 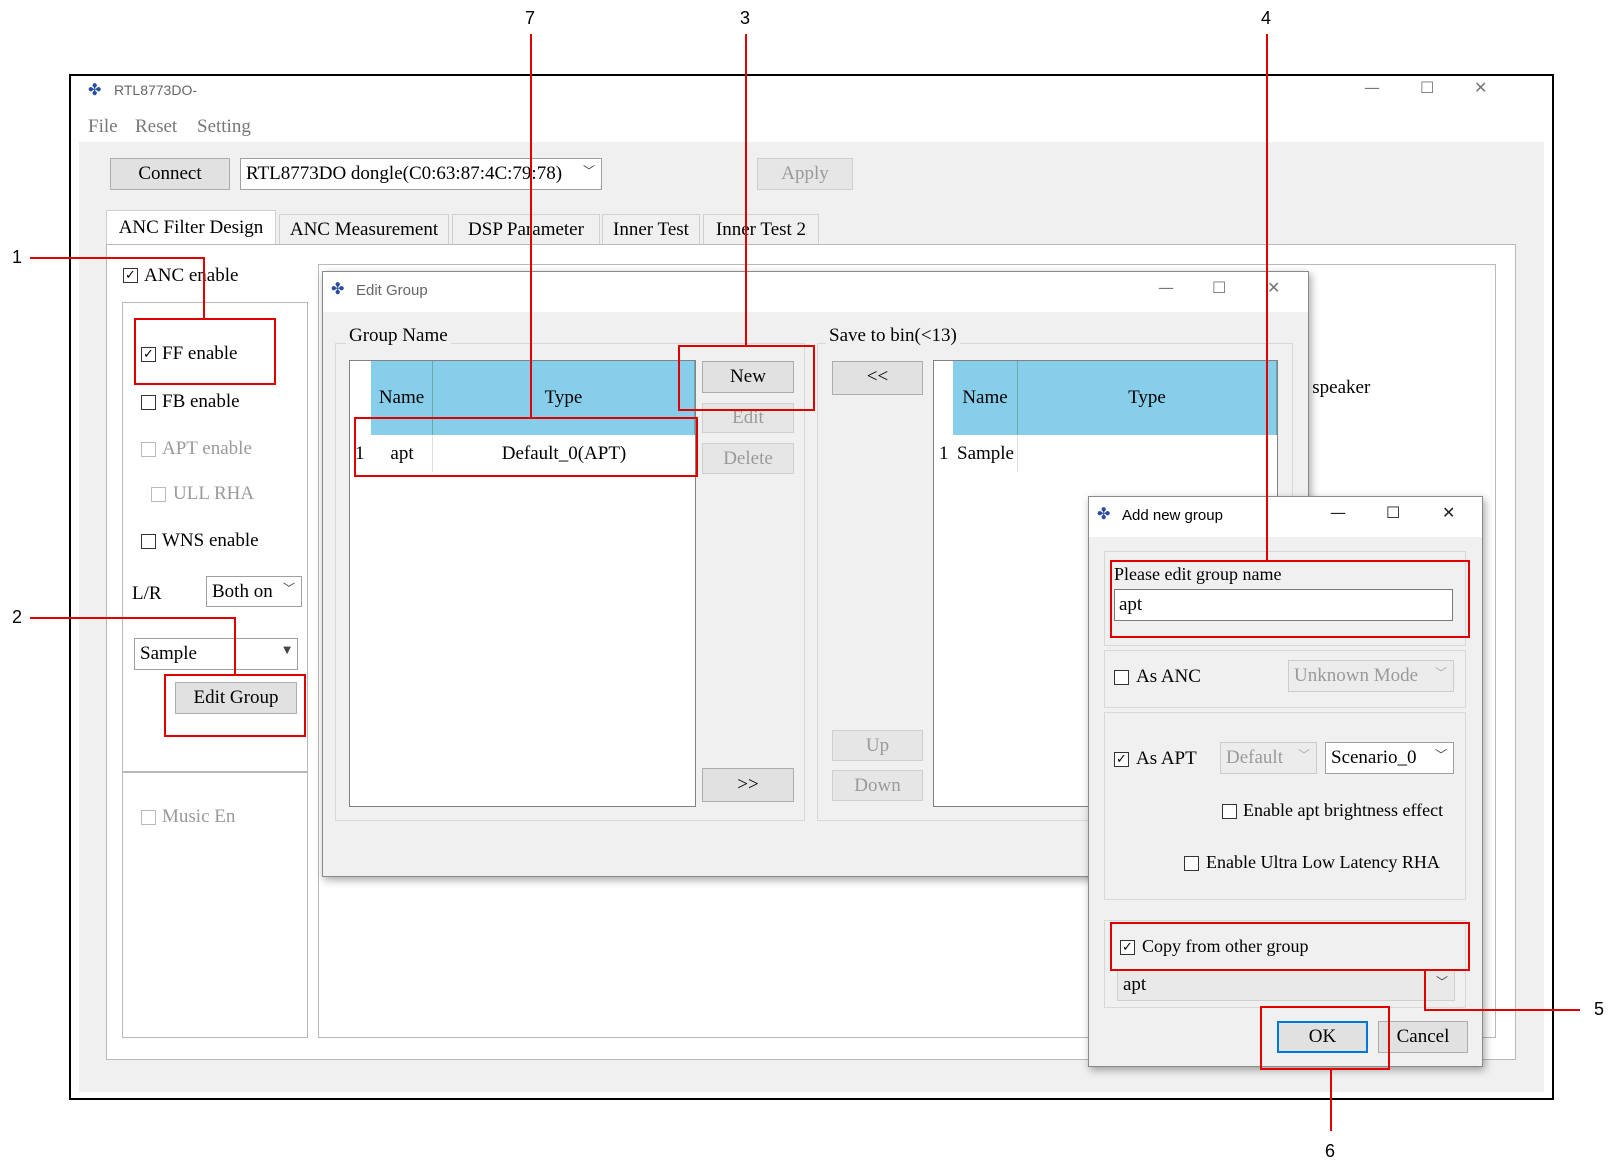 What do you see at coordinates (1229, 811) in the screenshot?
I see `brightness-checkbox` at bounding box center [1229, 811].